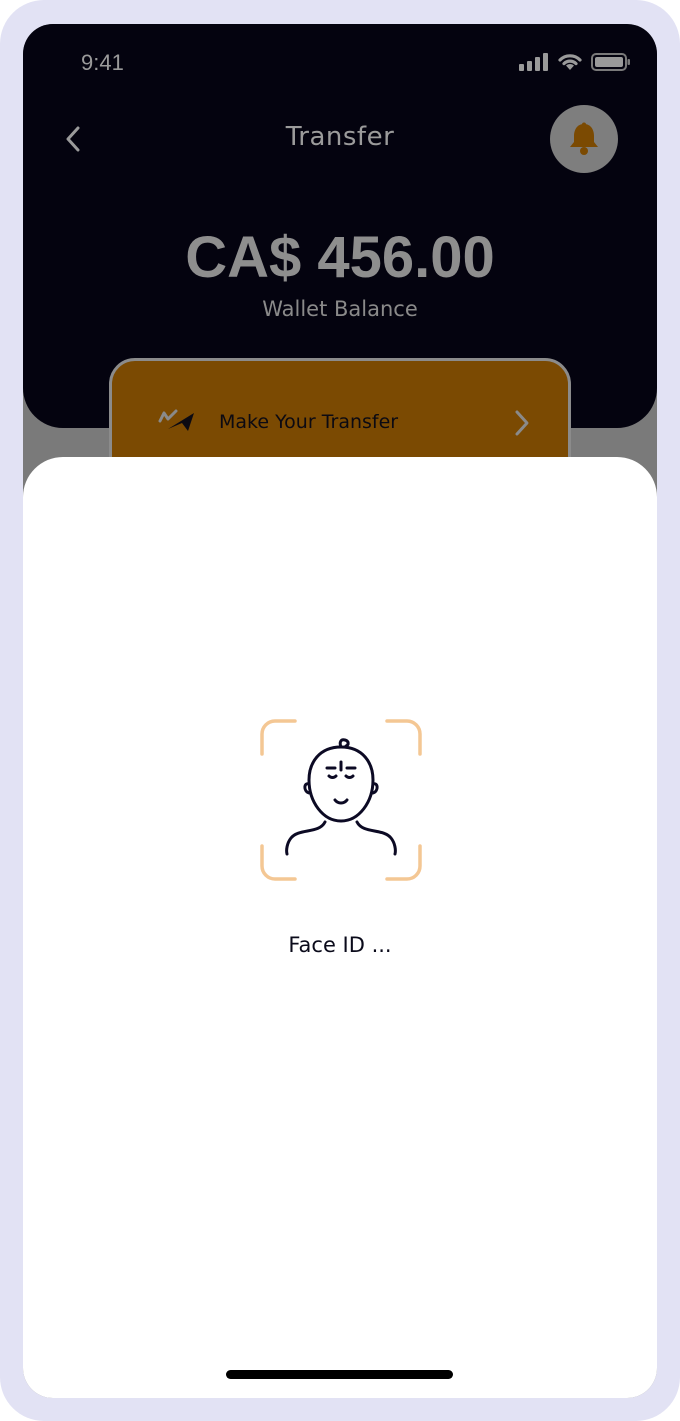 The height and width of the screenshot is (1421, 680). I want to click on status-time: 9:41, so click(102, 62).